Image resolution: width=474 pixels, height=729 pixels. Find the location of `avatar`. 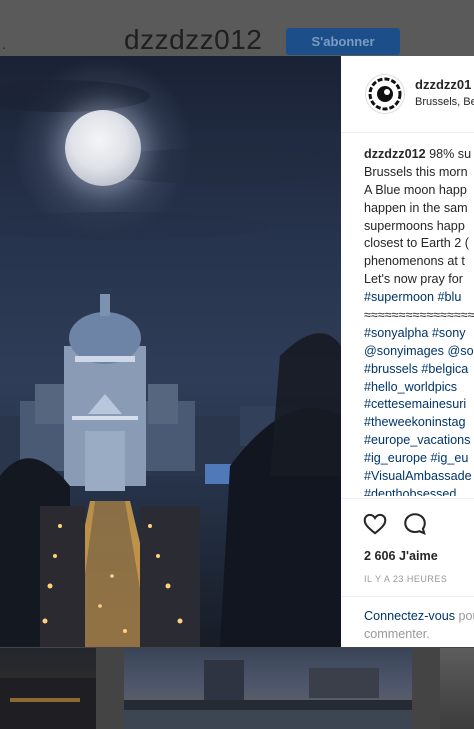

avatar is located at coordinates (385, 94).